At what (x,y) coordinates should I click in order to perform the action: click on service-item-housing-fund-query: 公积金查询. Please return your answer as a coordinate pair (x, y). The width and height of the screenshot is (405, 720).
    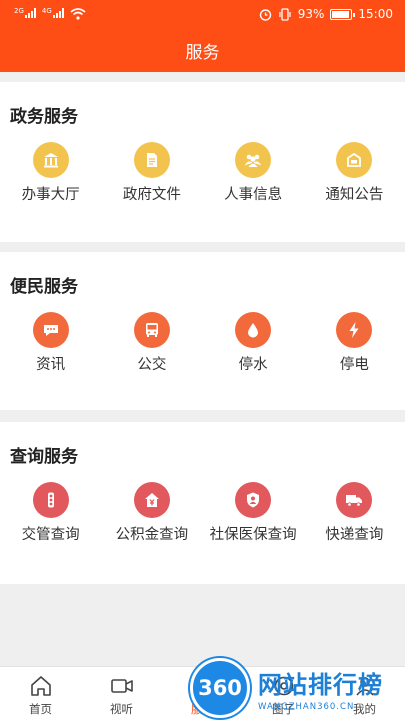
    Looking at the image, I should click on (151, 513).